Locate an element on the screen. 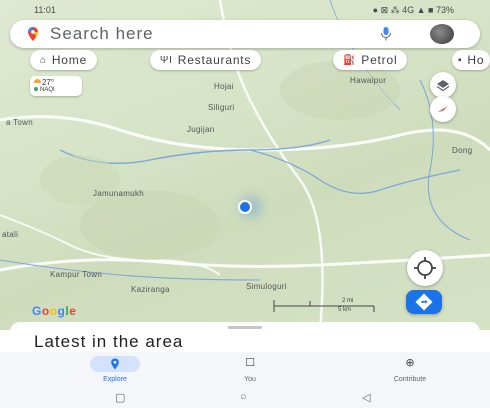 This screenshot has height=408, width=490. compass-button is located at coordinates (443, 109).